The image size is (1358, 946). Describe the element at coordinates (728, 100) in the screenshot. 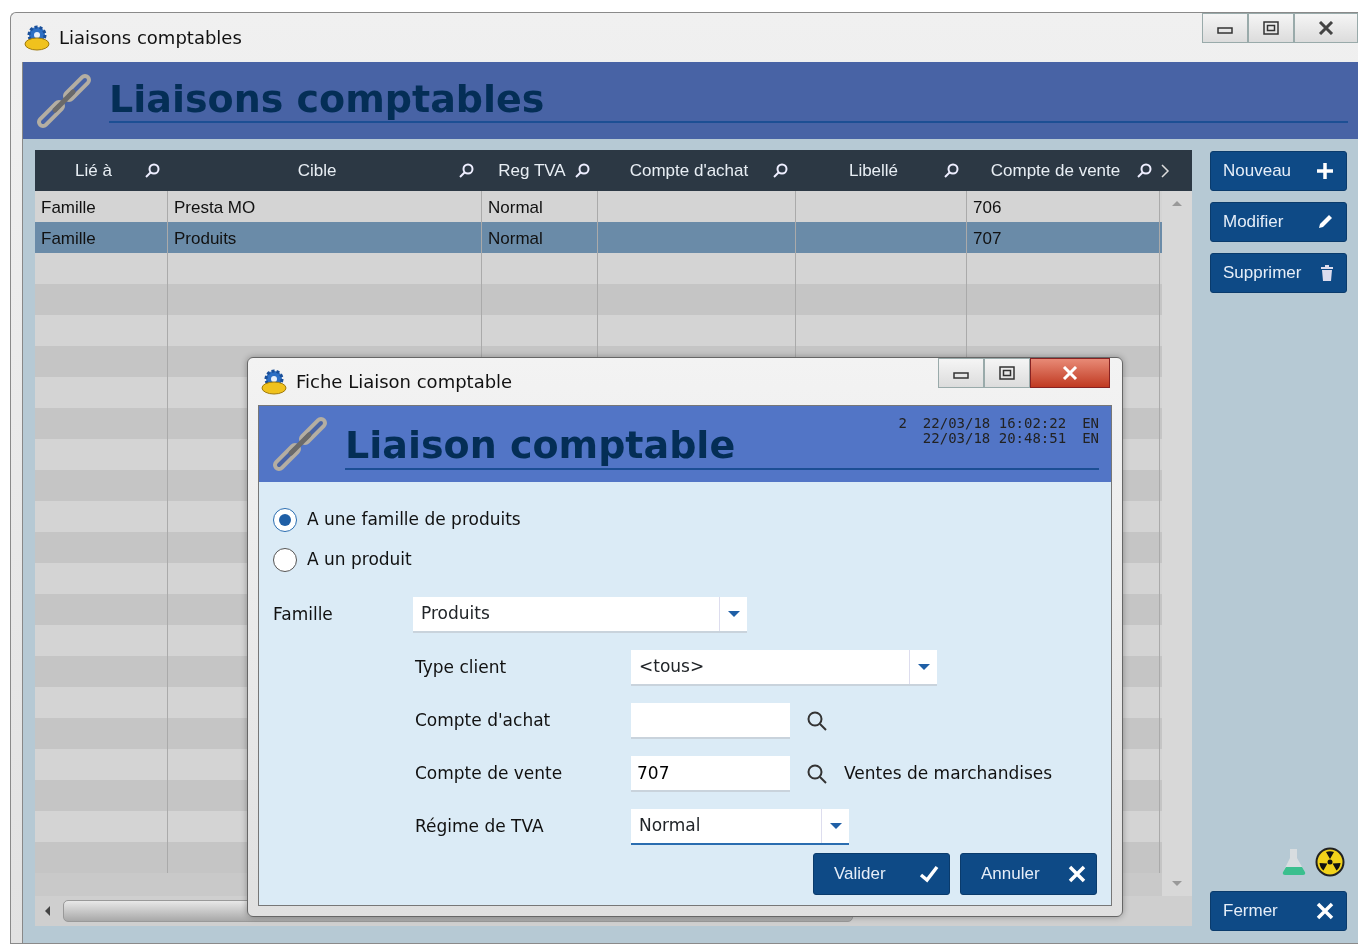

I see `page-title: Liaisons comptables` at that location.